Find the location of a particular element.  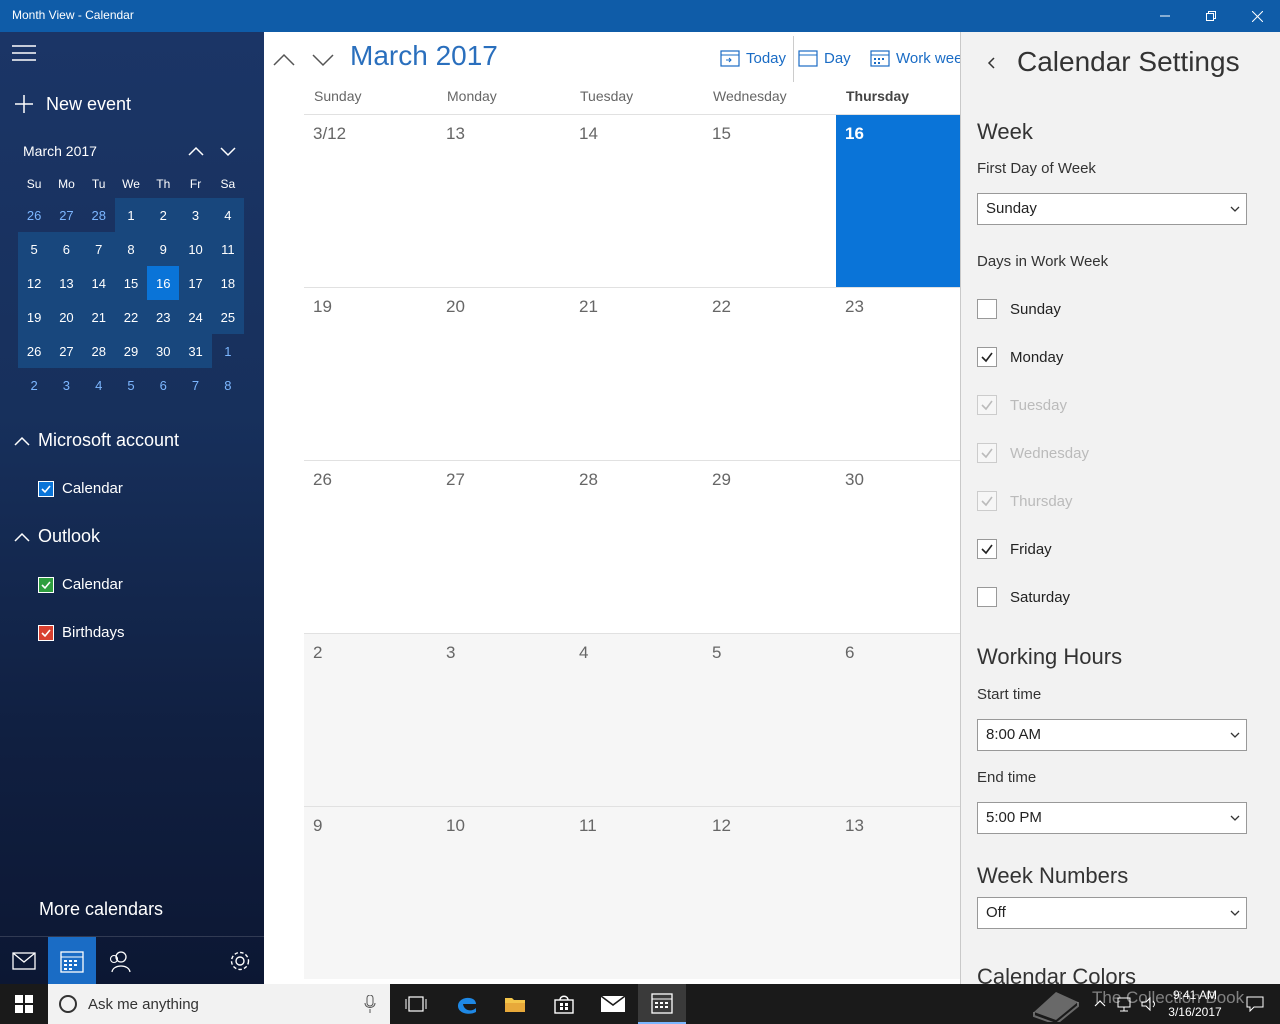

work-day-checkbox: Saturday is located at coordinates (1023, 597).